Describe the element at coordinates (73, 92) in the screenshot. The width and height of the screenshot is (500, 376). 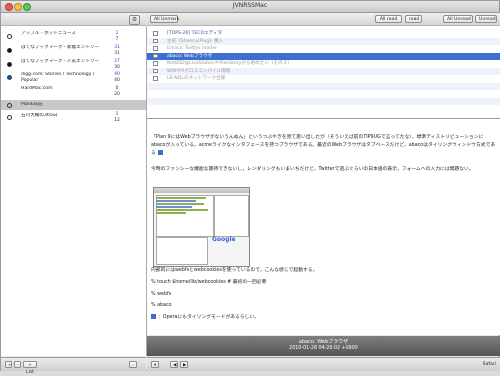
I see `feed-item: HardMac.com 0 20` at that location.